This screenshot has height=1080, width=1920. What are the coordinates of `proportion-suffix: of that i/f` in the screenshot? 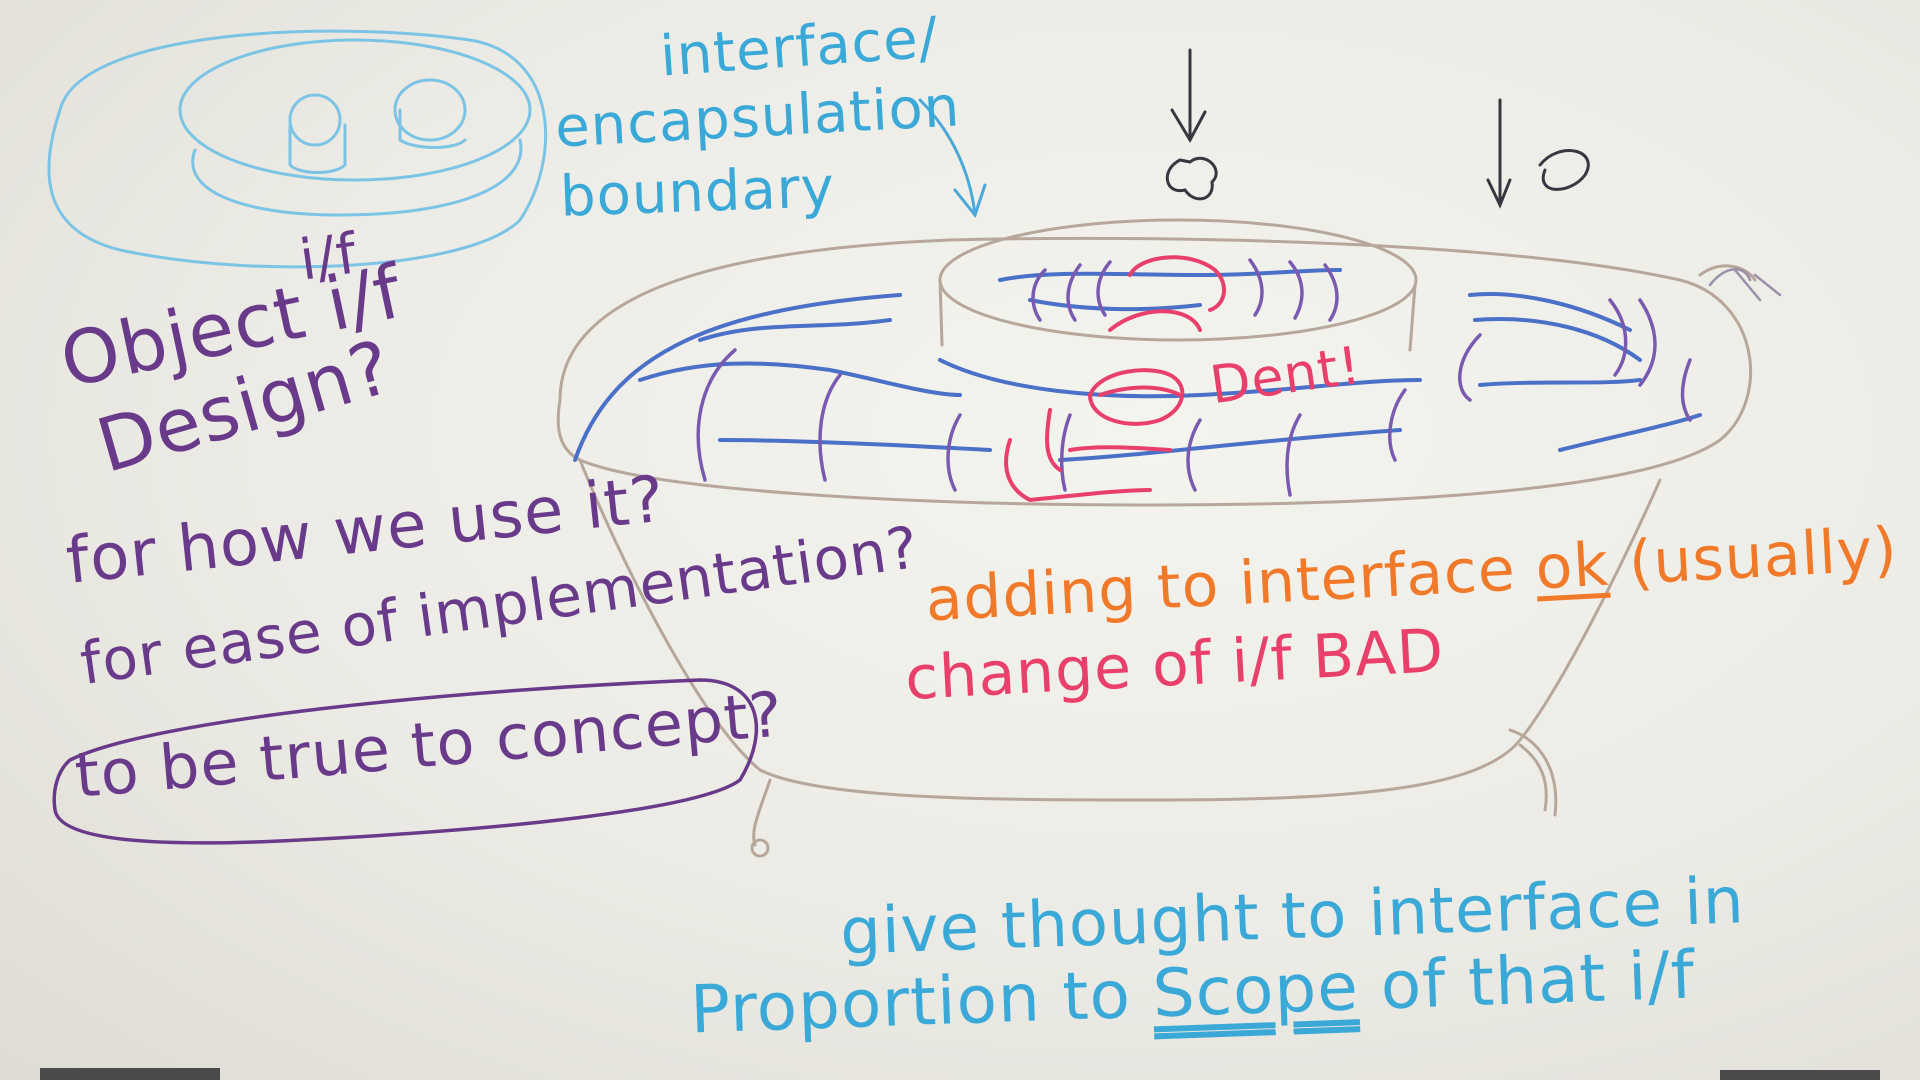 It's located at (1527, 981).